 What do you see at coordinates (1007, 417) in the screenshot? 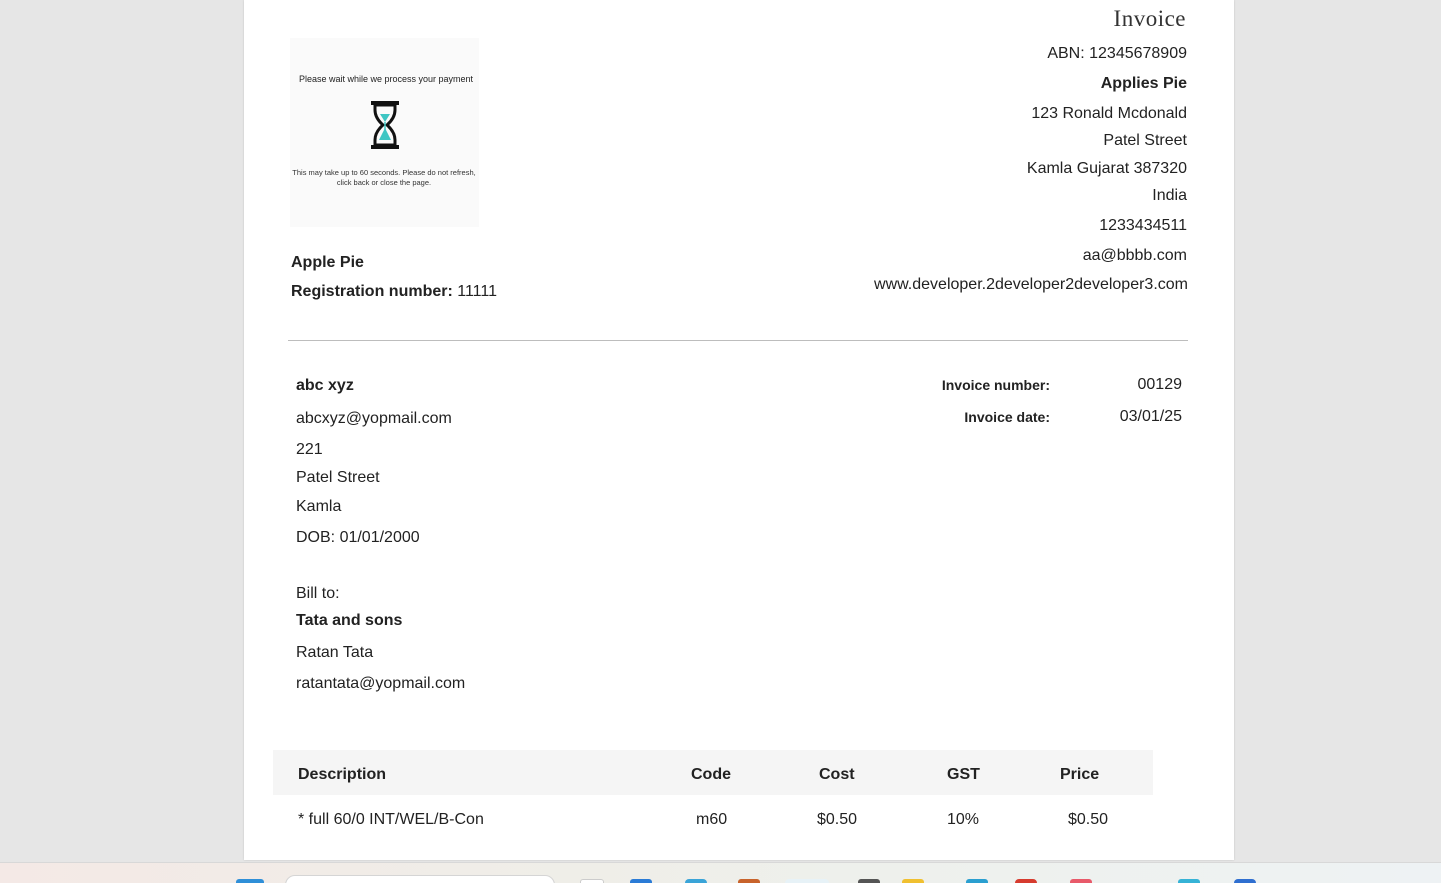
I see `invoice-date-label: Invoice date:` at bounding box center [1007, 417].